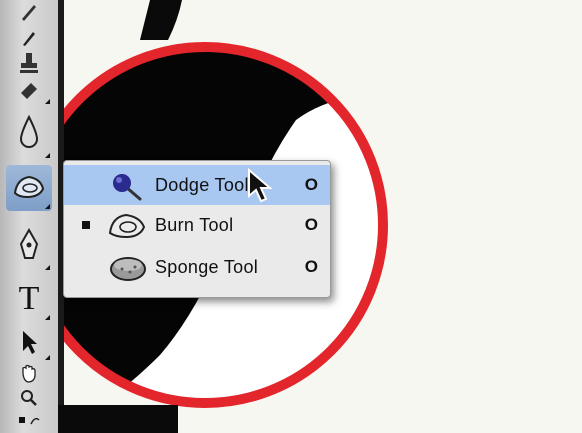 The width and height of the screenshot is (582, 433). Describe the element at coordinates (260, 185) in the screenshot. I see `mouse-cursor-icon` at that location.